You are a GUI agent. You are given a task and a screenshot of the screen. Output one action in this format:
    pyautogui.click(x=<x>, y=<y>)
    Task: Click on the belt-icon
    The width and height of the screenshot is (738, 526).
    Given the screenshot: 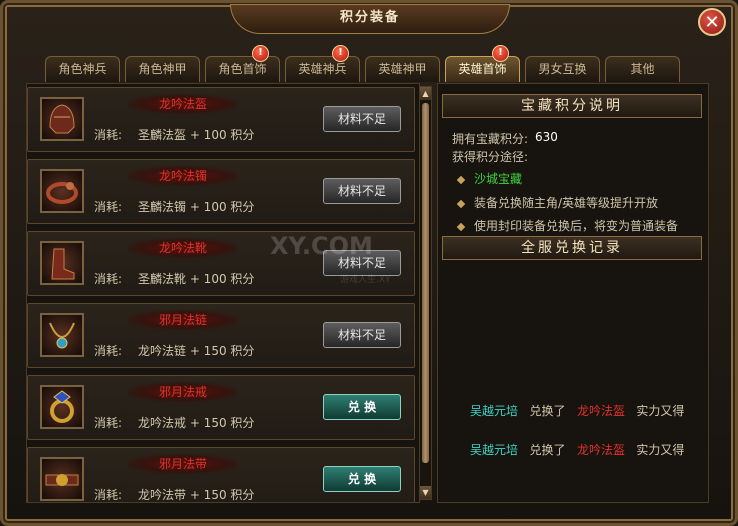 What is the action you would take?
    pyautogui.click(x=62, y=479)
    